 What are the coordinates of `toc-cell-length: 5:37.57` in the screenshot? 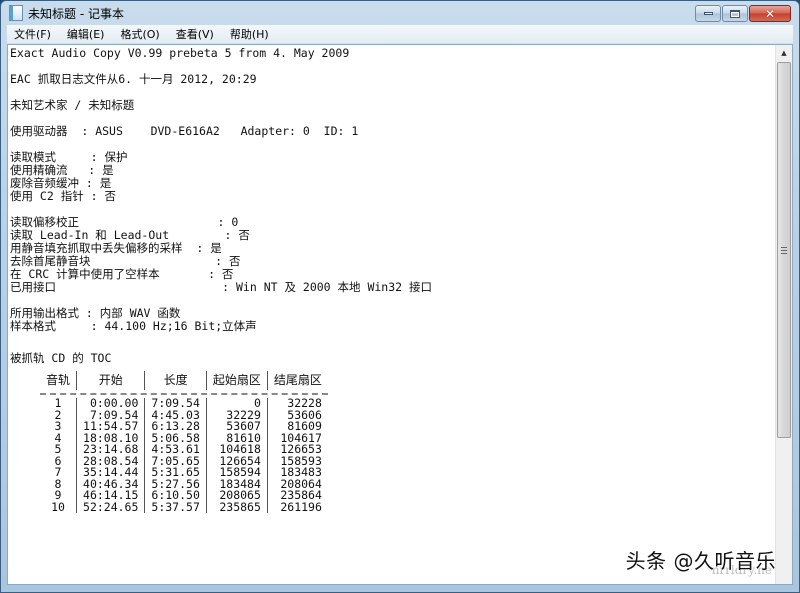 It's located at (175, 507).